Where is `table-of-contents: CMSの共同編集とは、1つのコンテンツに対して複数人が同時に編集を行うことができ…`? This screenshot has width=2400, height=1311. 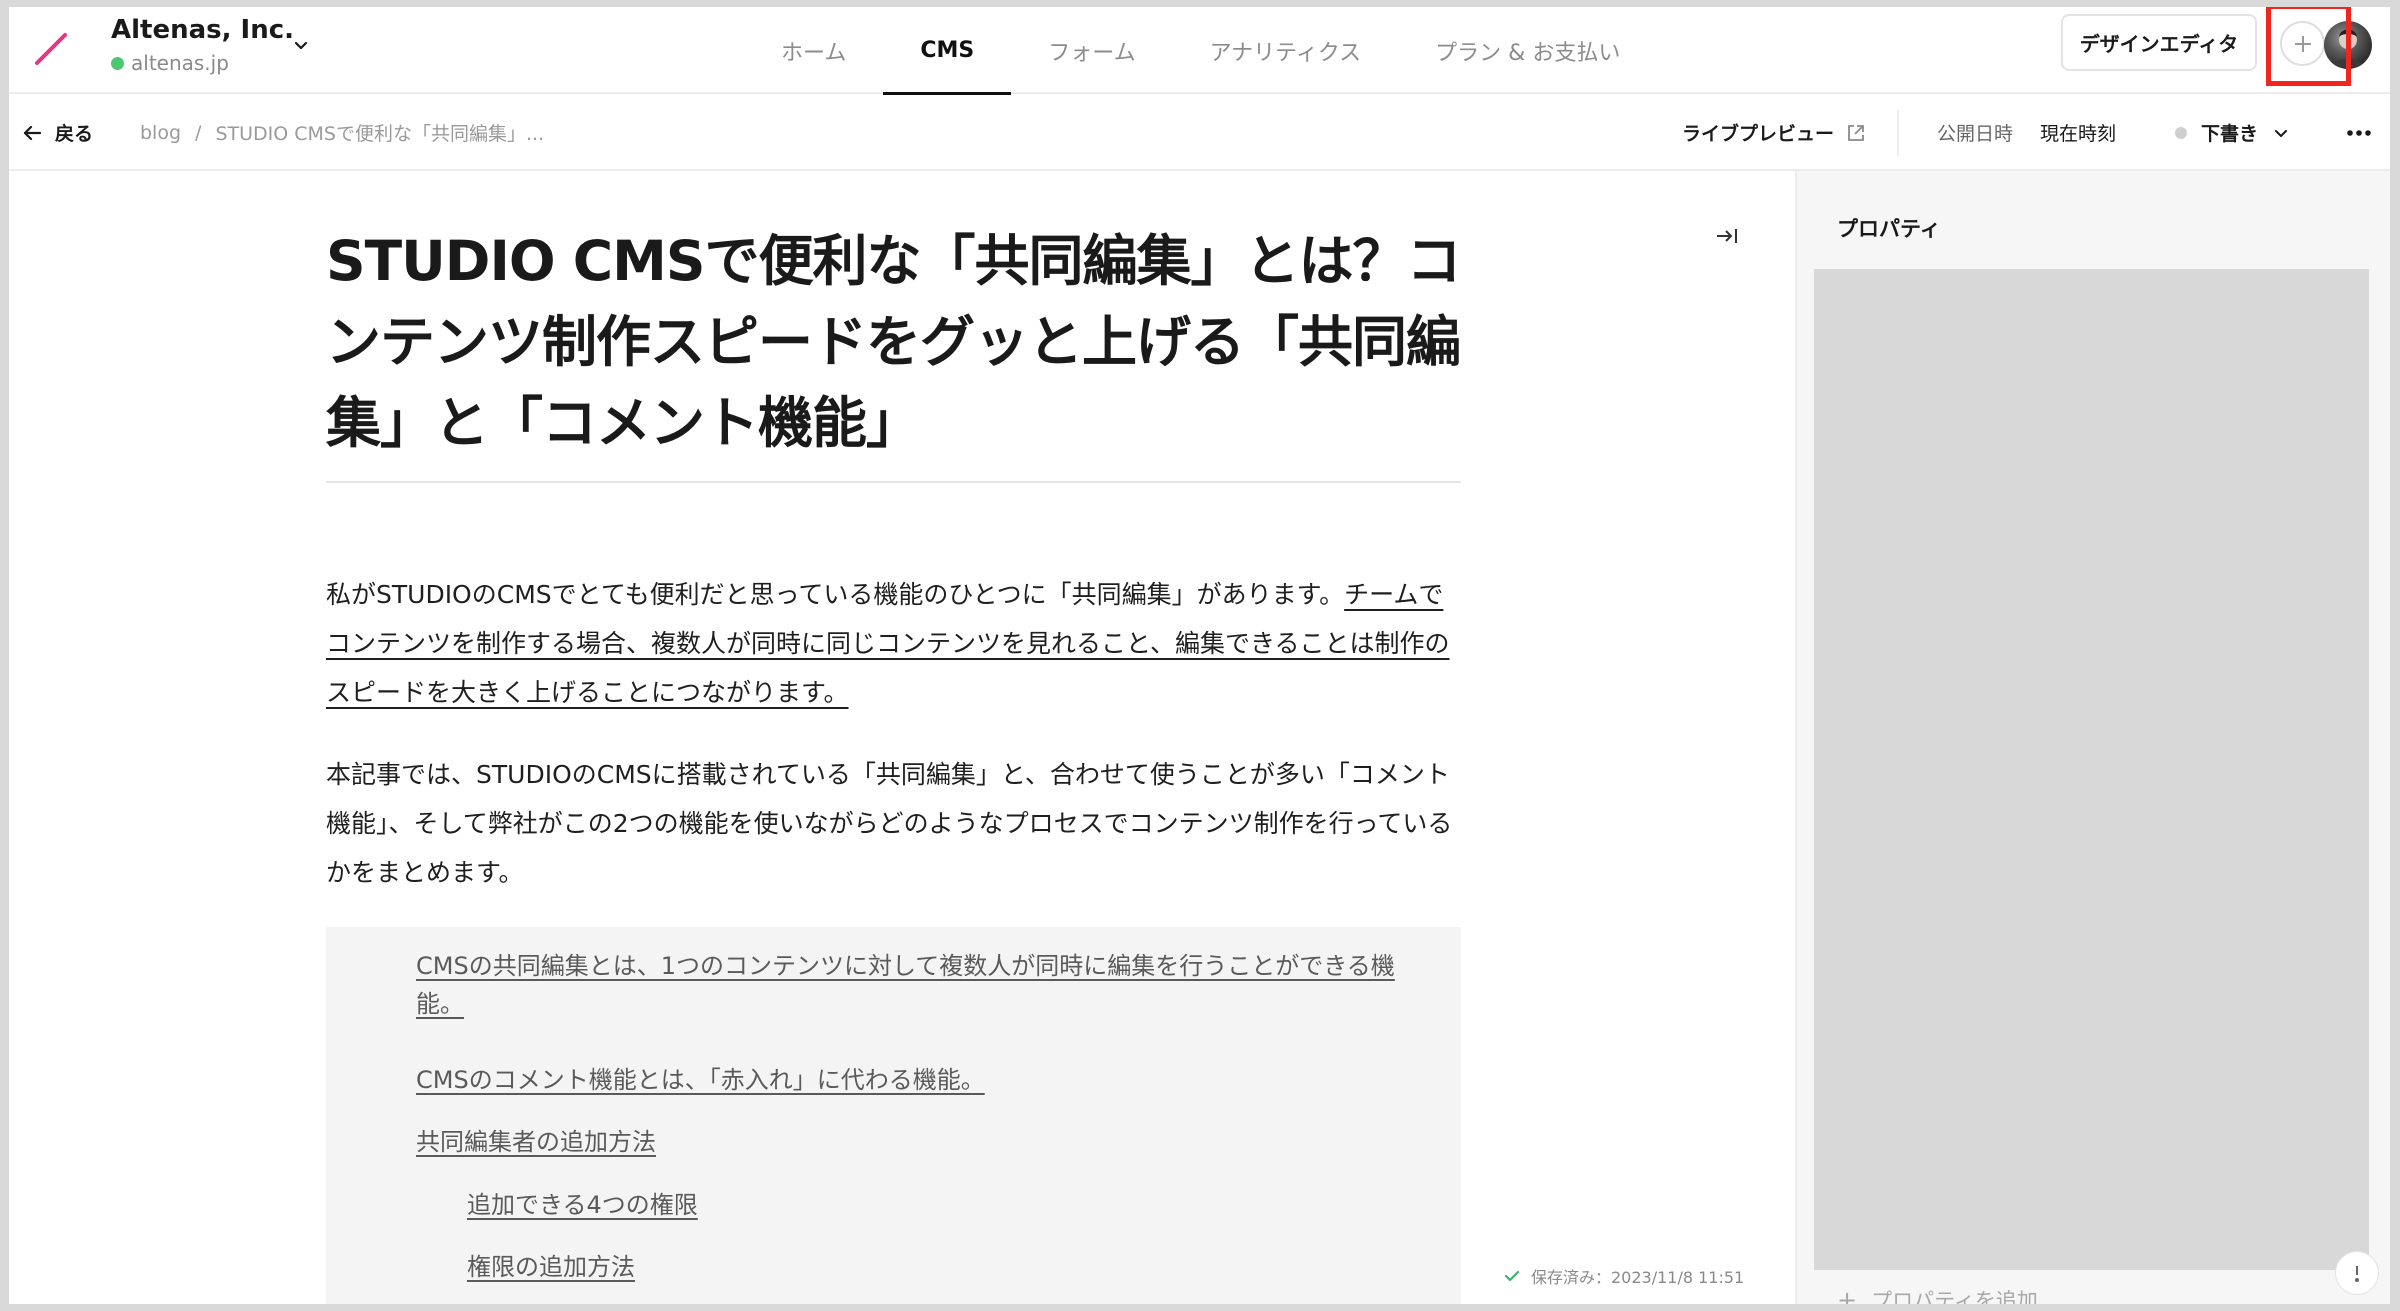
table-of-contents: CMSの共同編集とは、1つのコンテンツに対して複数人が同時に編集を行うことができ… is located at coordinates (893, 1115).